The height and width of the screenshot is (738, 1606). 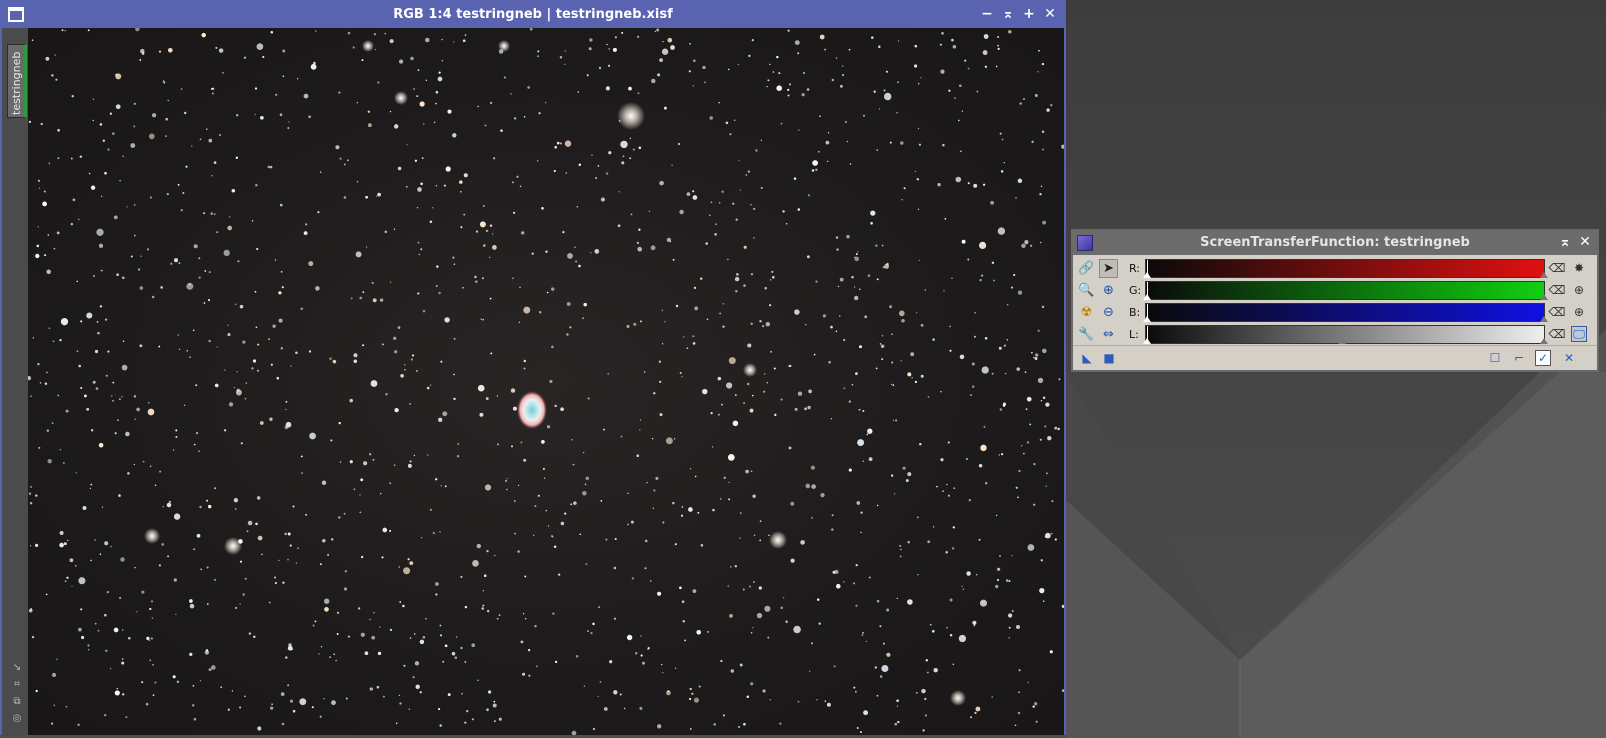 I want to click on display-monitor-icon: 🖵, so click(x=1579, y=334).